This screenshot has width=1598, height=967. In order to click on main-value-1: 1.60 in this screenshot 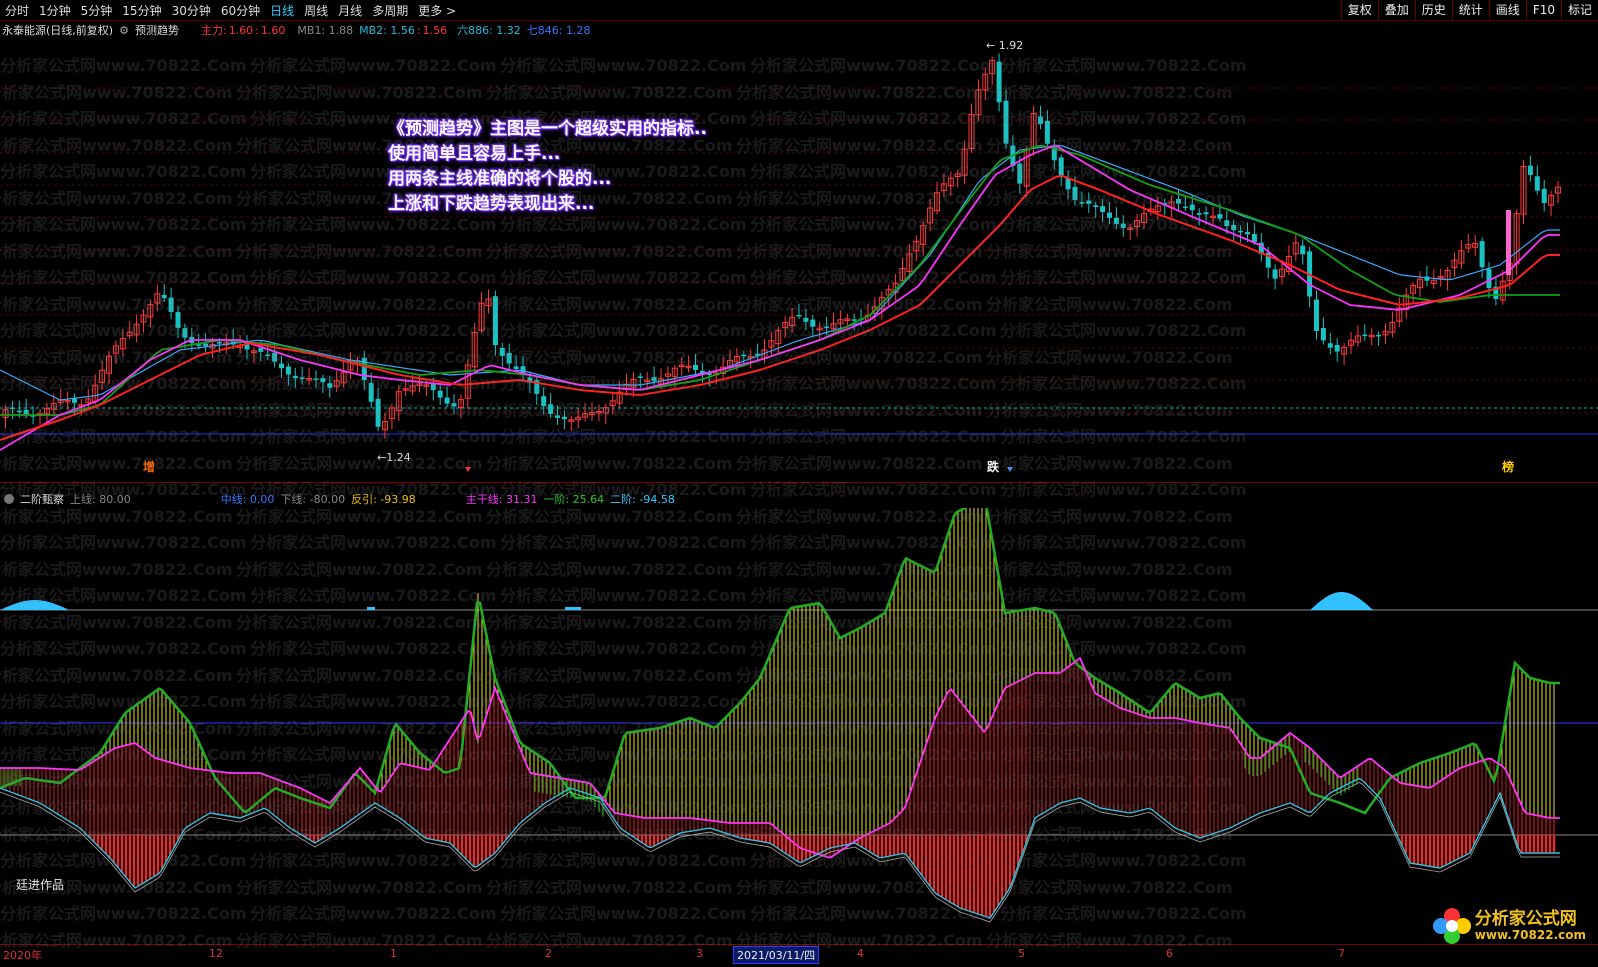, I will do `click(241, 30)`.